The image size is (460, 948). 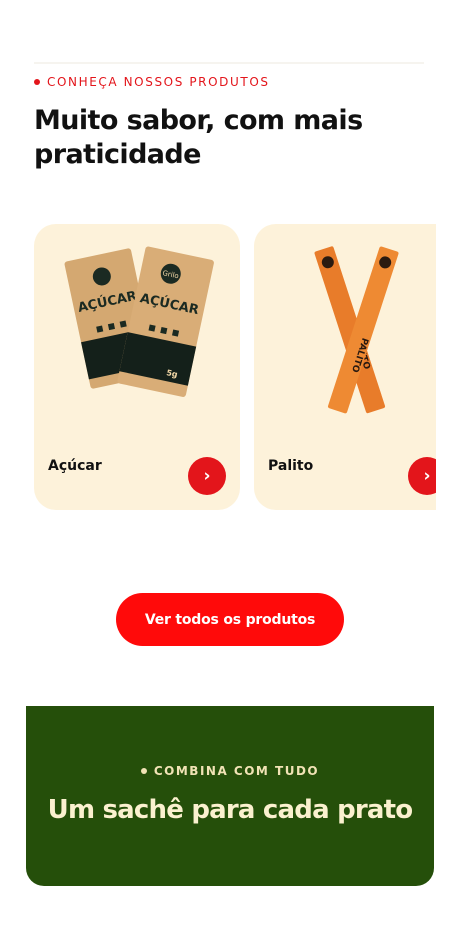 I want to click on products-headline: Muito sabor, com mais praticidade, so click(x=198, y=137).